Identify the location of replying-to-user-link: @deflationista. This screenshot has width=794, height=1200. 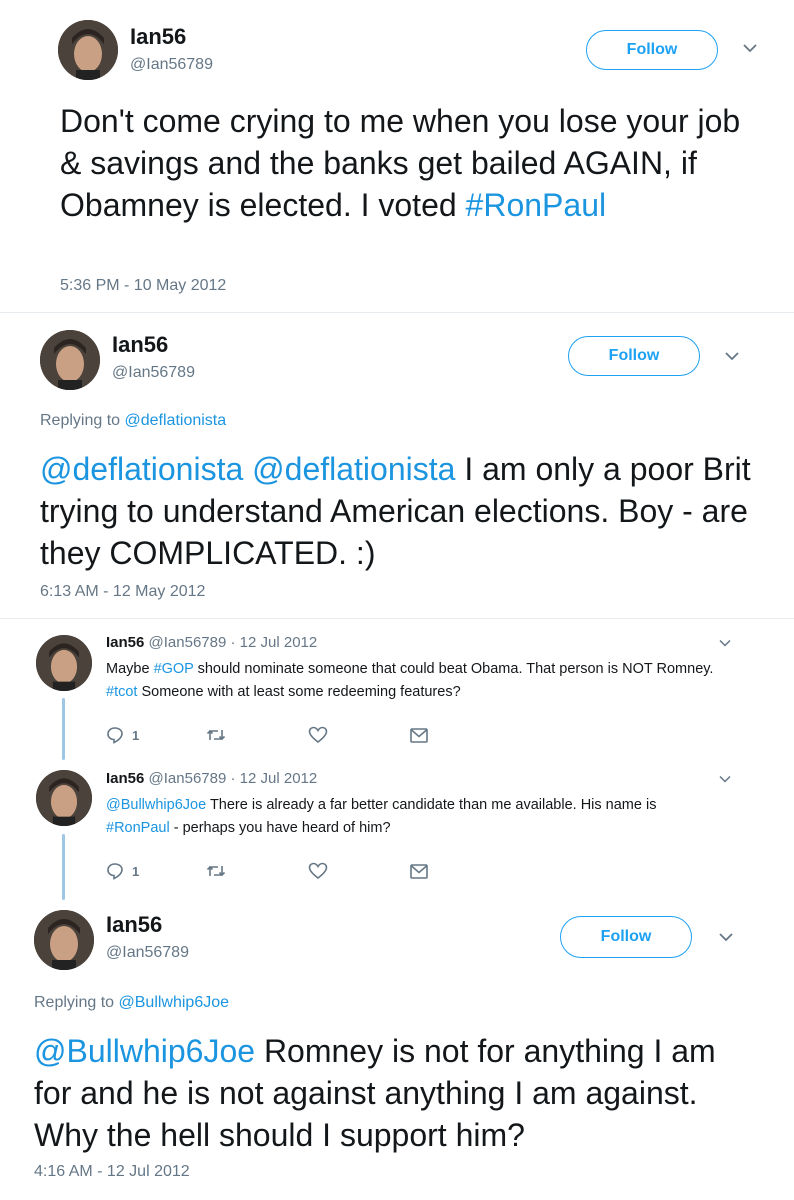
(176, 420).